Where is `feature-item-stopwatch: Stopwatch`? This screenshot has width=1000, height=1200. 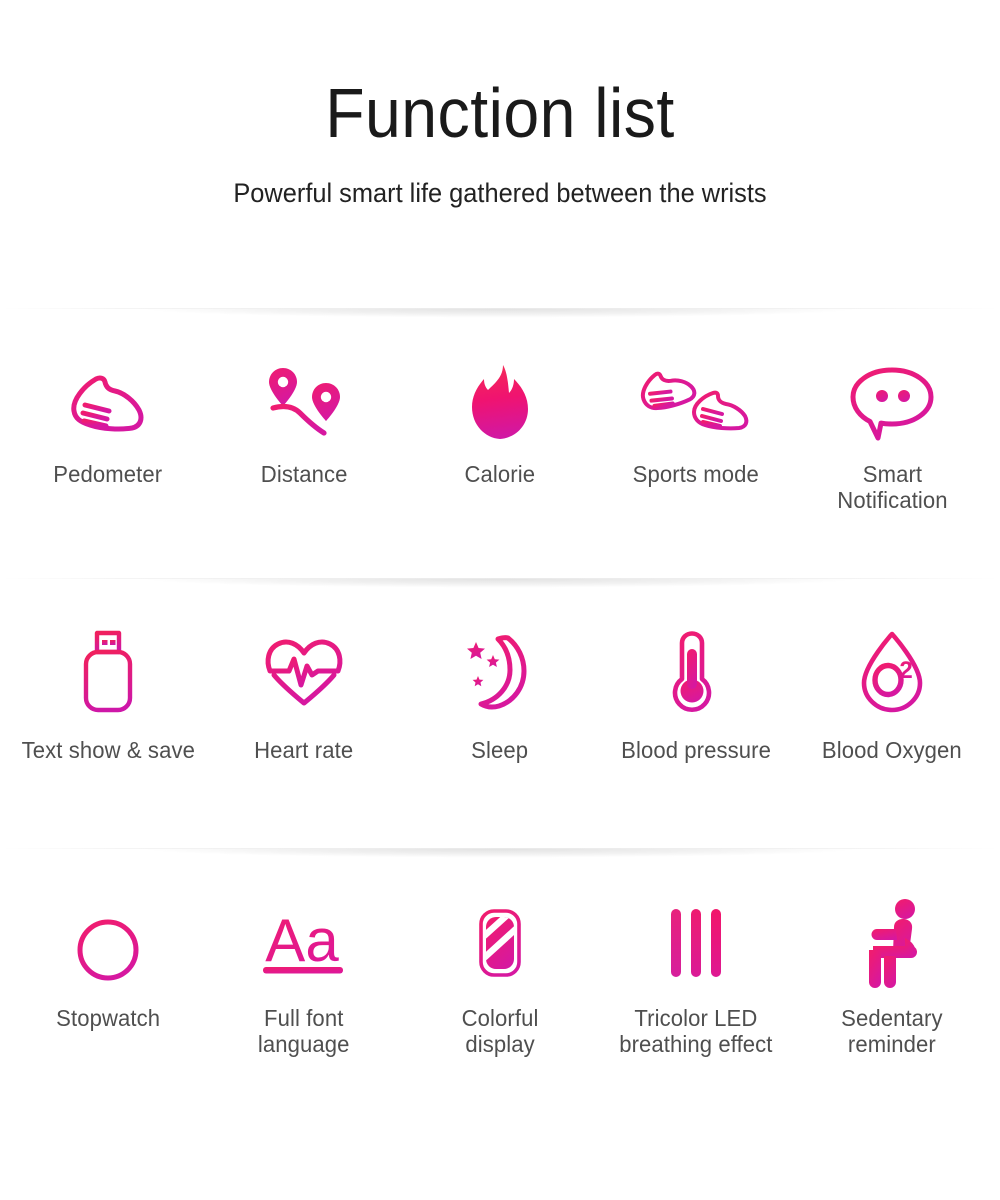
feature-item-stopwatch: Stopwatch is located at coordinates (108, 966).